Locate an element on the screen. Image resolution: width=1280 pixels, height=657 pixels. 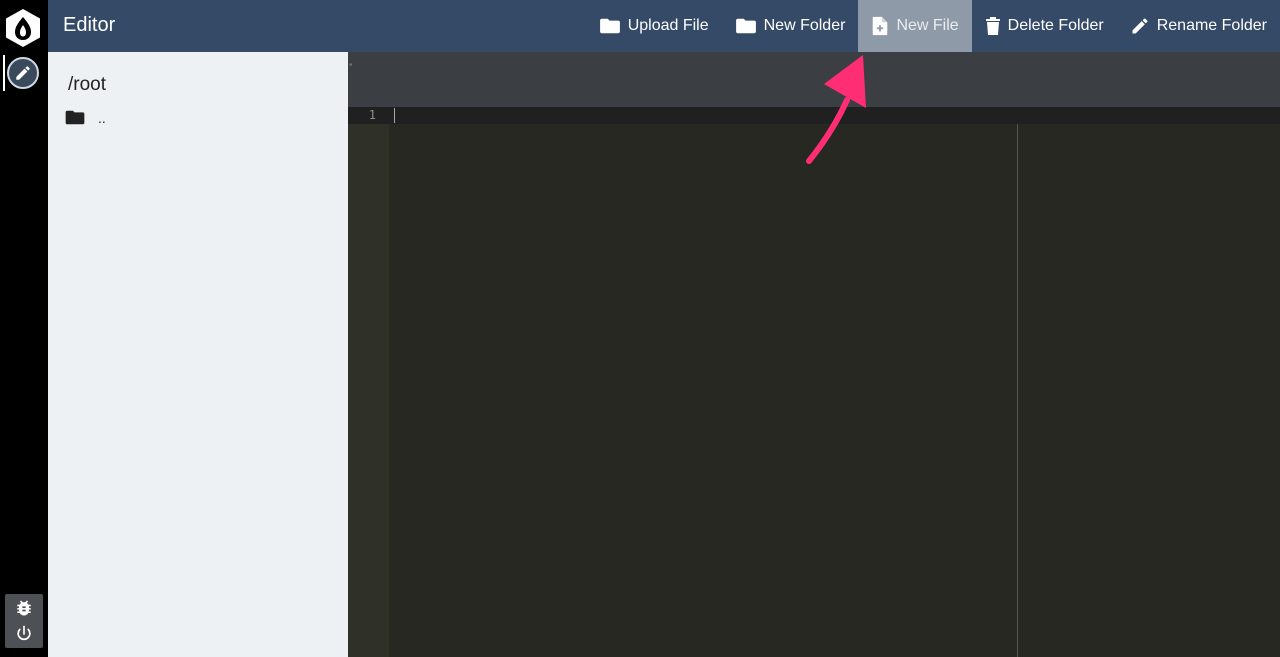
upload-file-button: Upload File is located at coordinates (654, 26).